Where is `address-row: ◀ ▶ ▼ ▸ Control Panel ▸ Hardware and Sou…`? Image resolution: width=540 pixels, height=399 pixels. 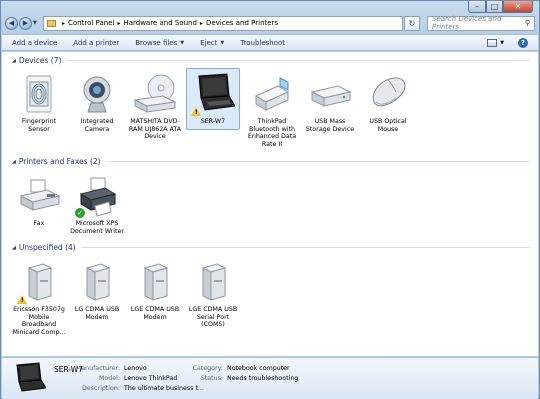
address-row: ◀ ▶ ▼ ▸ Control Panel ▸ Hardware and Sou… is located at coordinates (270, 23).